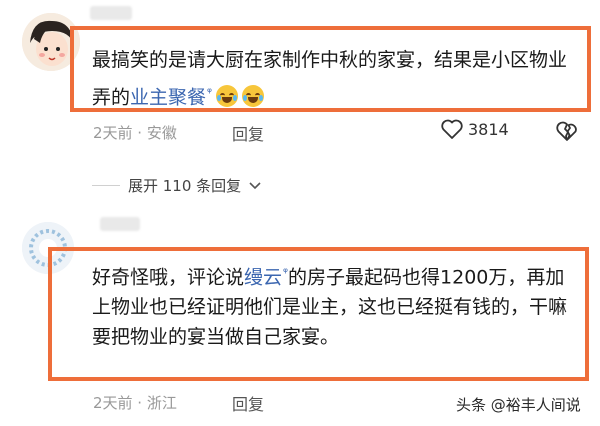  I want to click on like-button: 3814, so click(474, 129).